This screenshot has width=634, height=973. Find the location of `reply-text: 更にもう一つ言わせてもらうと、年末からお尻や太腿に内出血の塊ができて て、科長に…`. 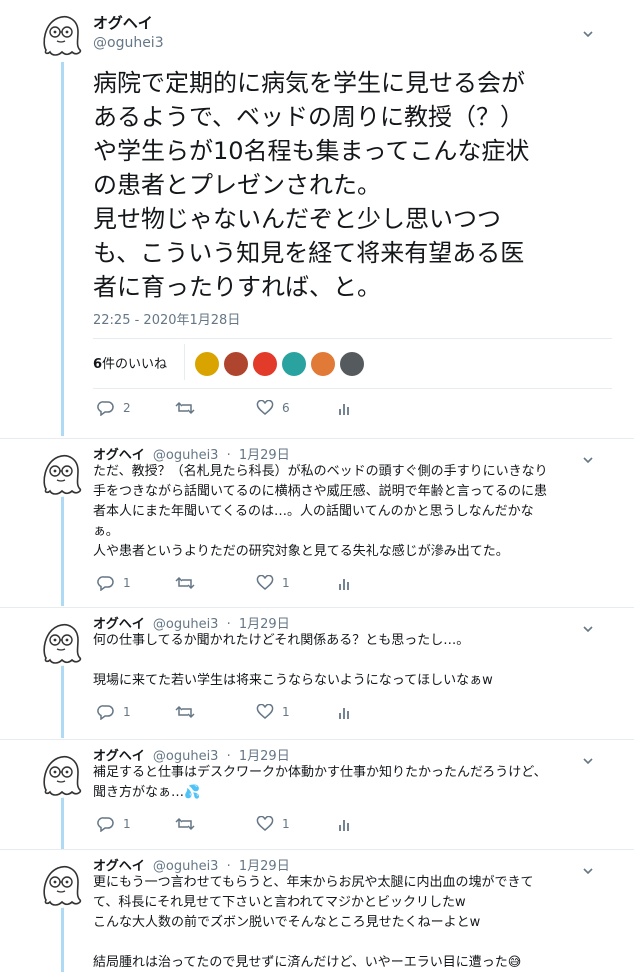

reply-text: 更にもう一つ言わせてもらうと、年末からお尻や太腿に内出血の塊ができて て、科長に… is located at coordinates (313, 922).